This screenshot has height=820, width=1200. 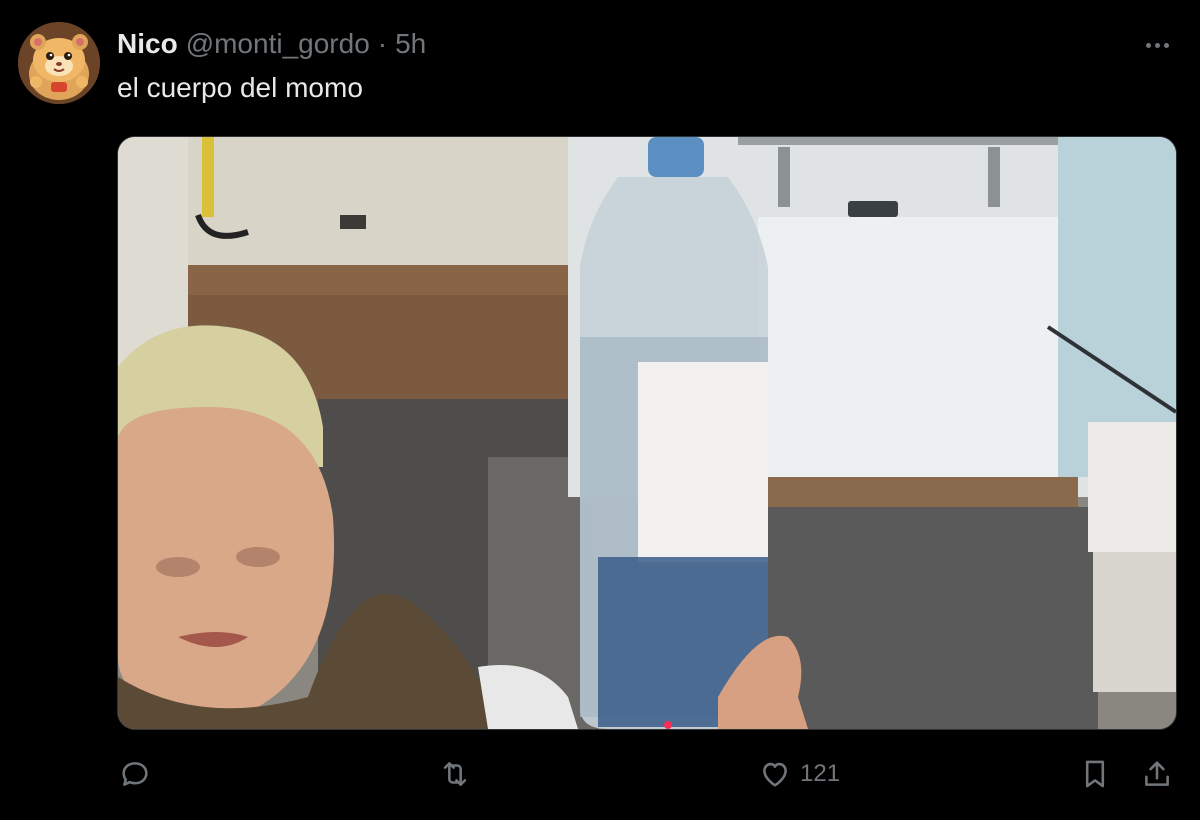 What do you see at coordinates (410, 44) in the screenshot?
I see `timestamp: 5h` at bounding box center [410, 44].